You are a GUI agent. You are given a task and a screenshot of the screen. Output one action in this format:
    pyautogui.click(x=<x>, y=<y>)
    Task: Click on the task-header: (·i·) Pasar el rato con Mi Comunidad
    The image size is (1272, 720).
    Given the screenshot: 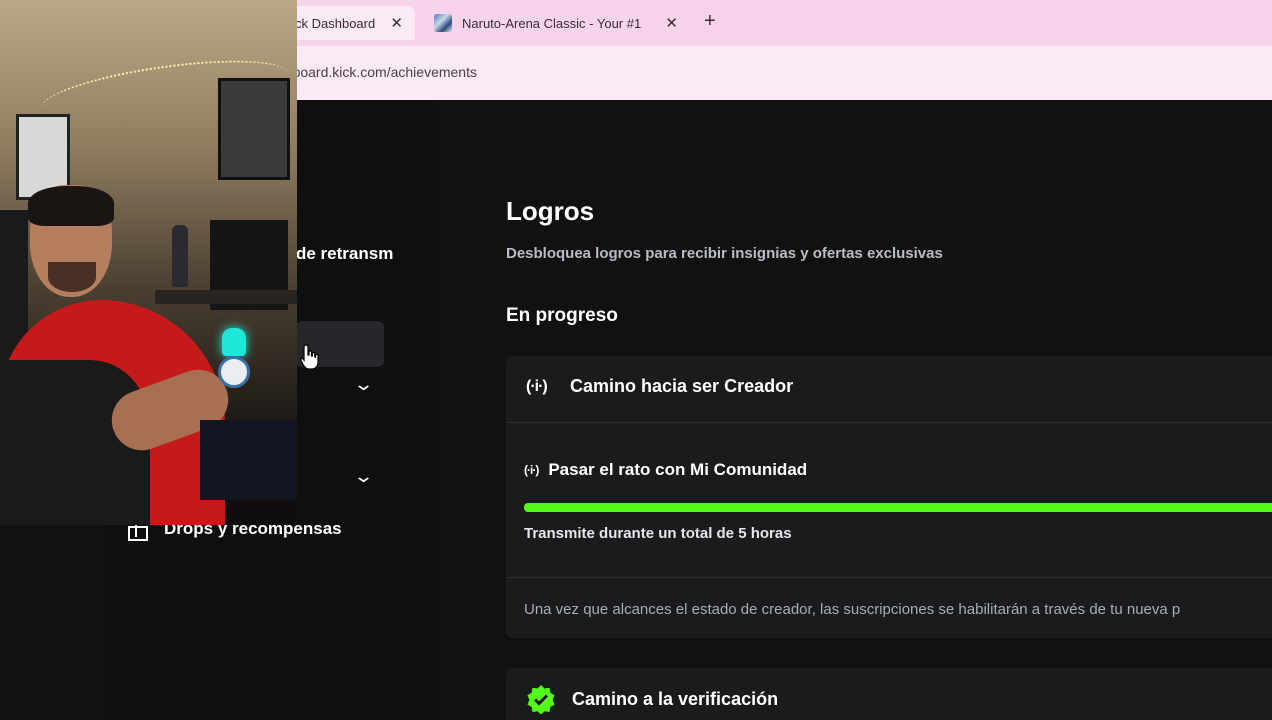 What is the action you would take?
    pyautogui.click(x=665, y=470)
    